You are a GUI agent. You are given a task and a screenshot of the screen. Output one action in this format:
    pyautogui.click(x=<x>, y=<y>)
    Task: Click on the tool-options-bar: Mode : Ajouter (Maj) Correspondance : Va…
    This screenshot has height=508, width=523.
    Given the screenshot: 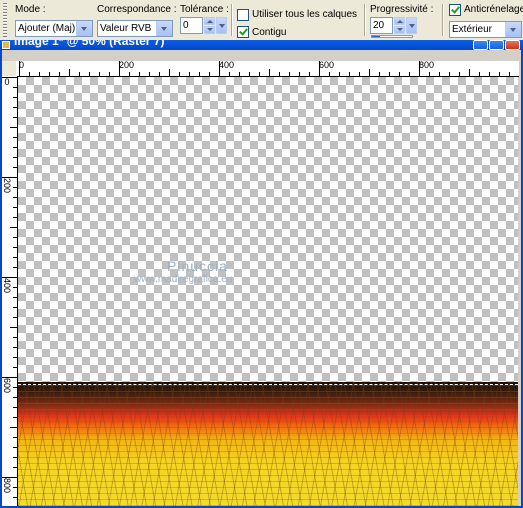 What is the action you would take?
    pyautogui.click(x=261, y=20)
    